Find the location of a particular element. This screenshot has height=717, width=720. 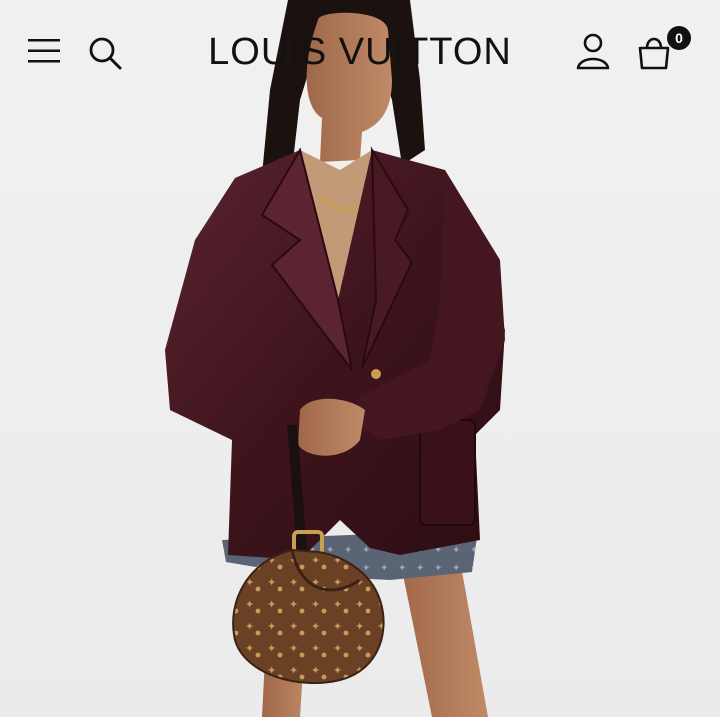

brand-logo: LOUIS VUITTON is located at coordinates (360, 52).